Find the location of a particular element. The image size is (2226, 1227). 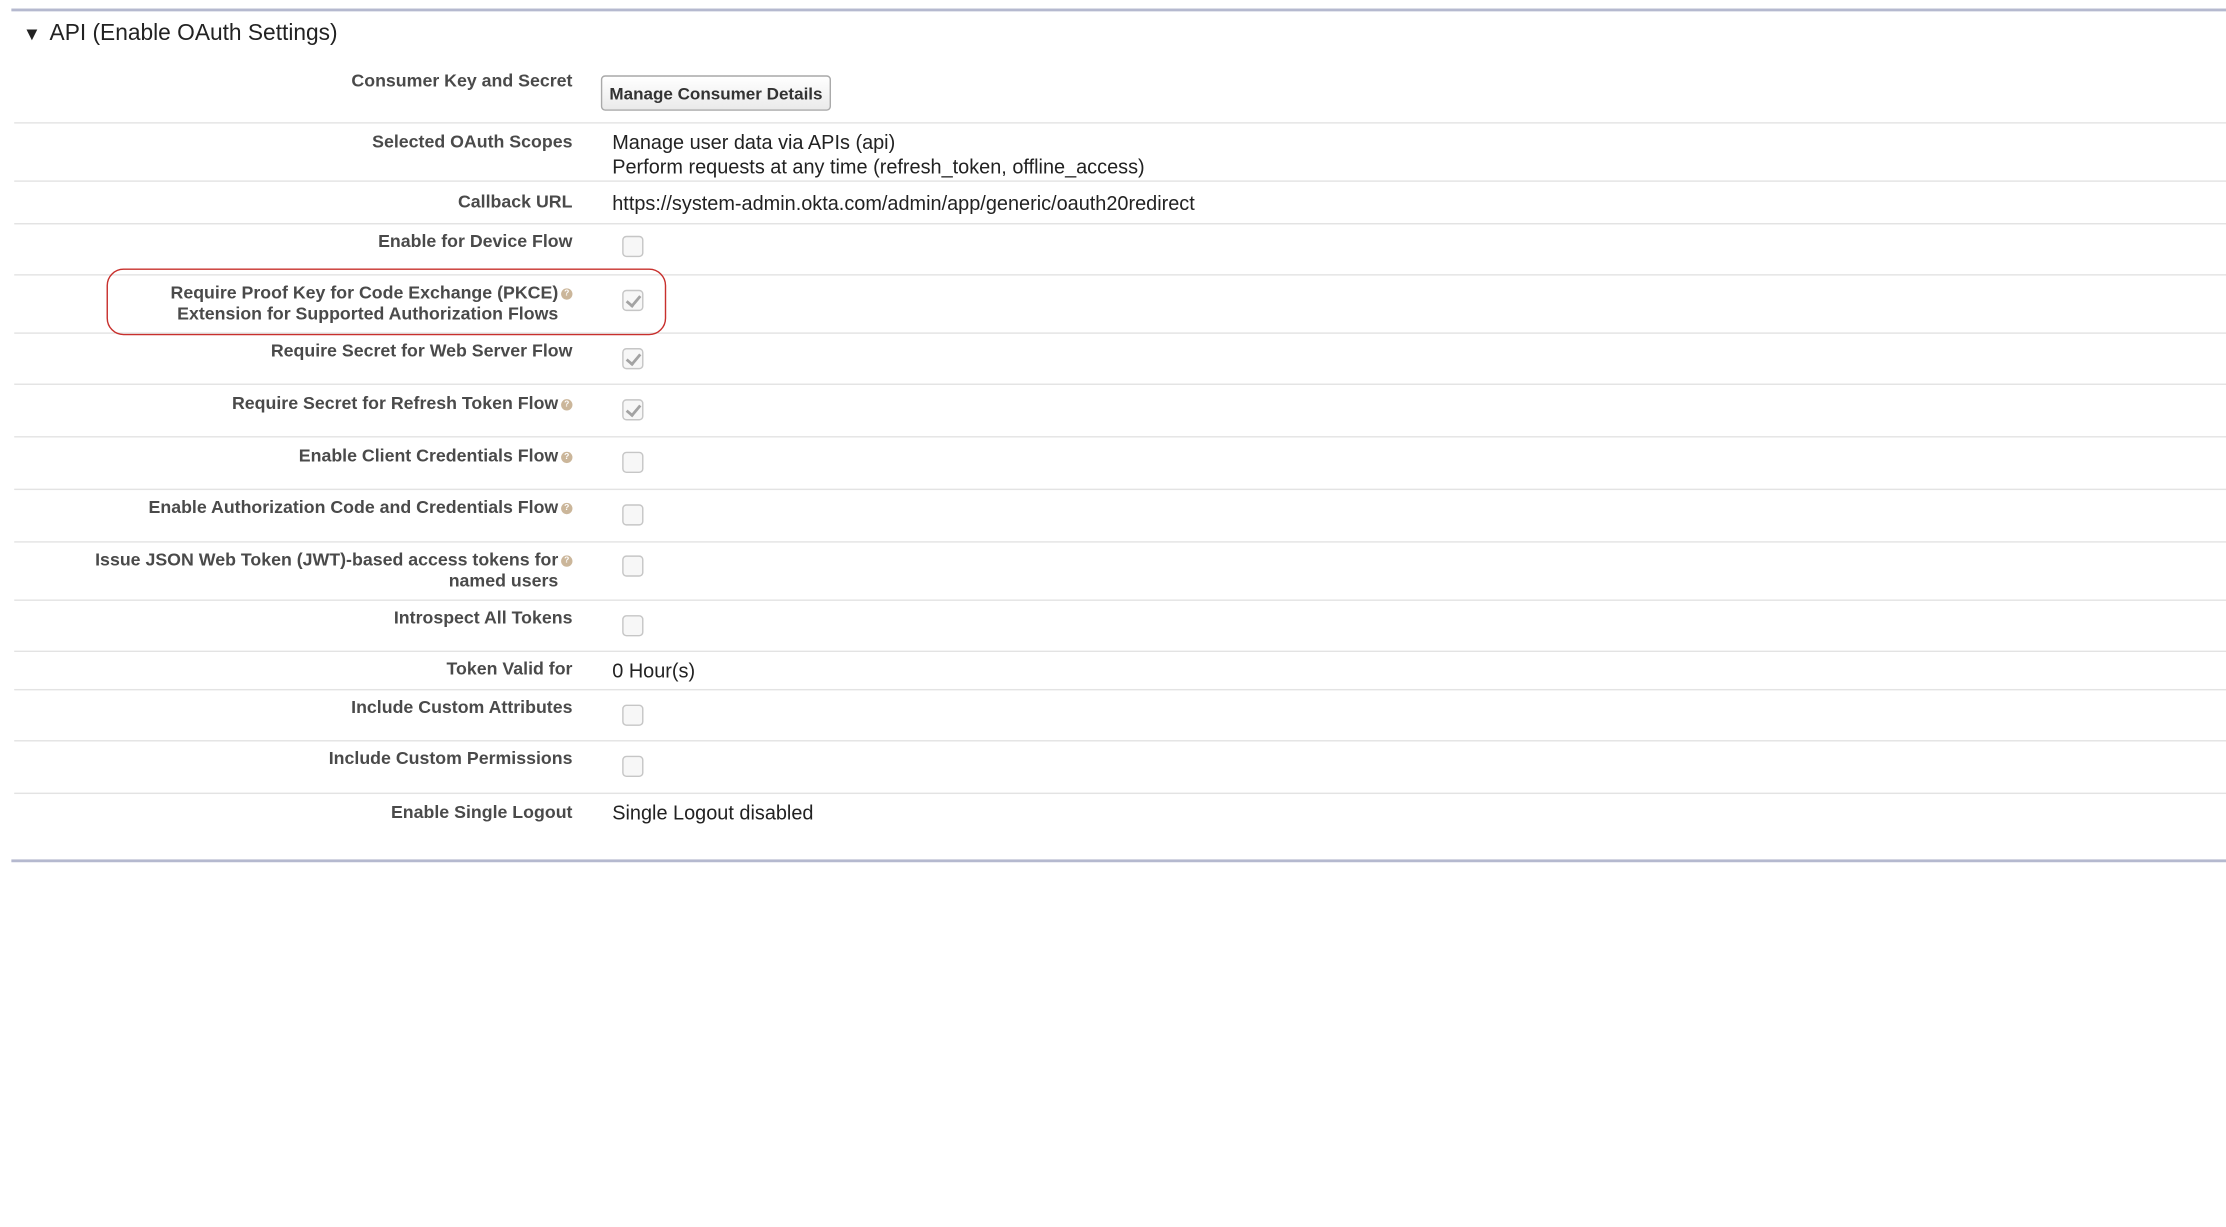

token-valid-value: 0 Hour(s) is located at coordinates (654, 670).